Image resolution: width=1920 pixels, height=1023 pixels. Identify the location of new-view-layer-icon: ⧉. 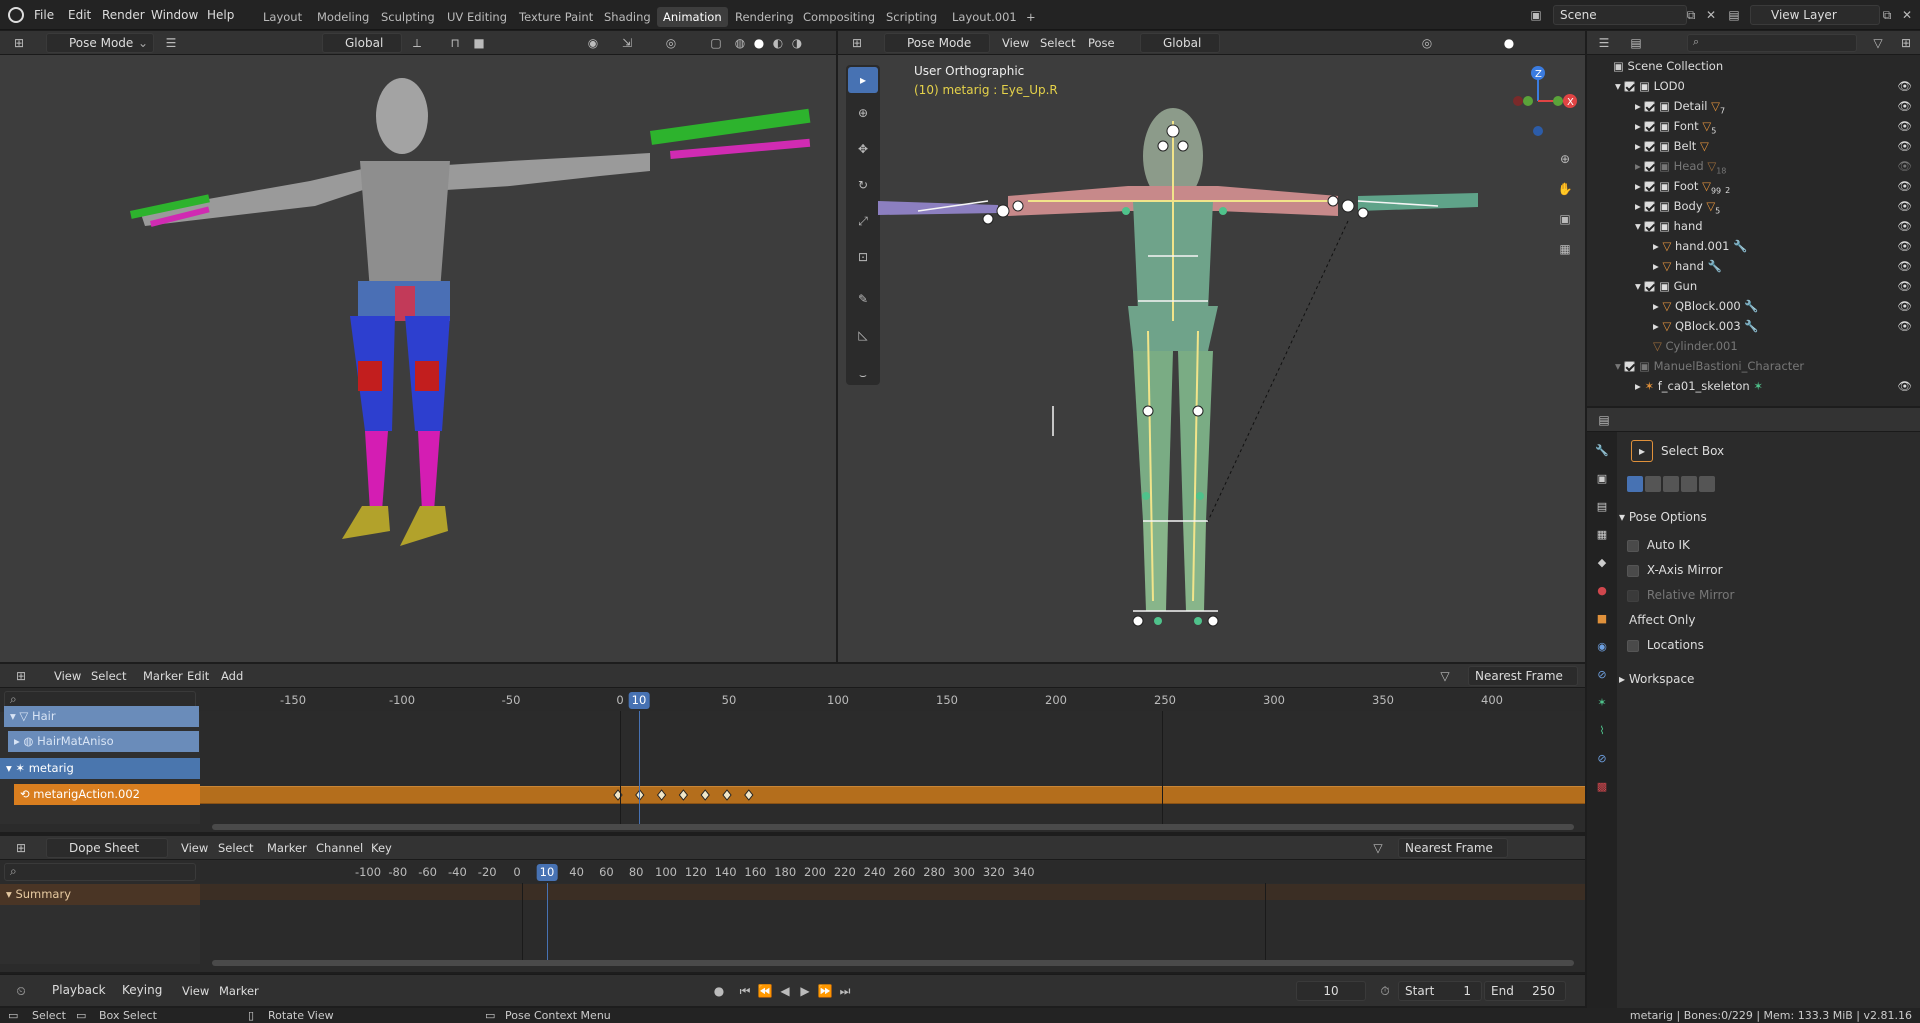
(1887, 15).